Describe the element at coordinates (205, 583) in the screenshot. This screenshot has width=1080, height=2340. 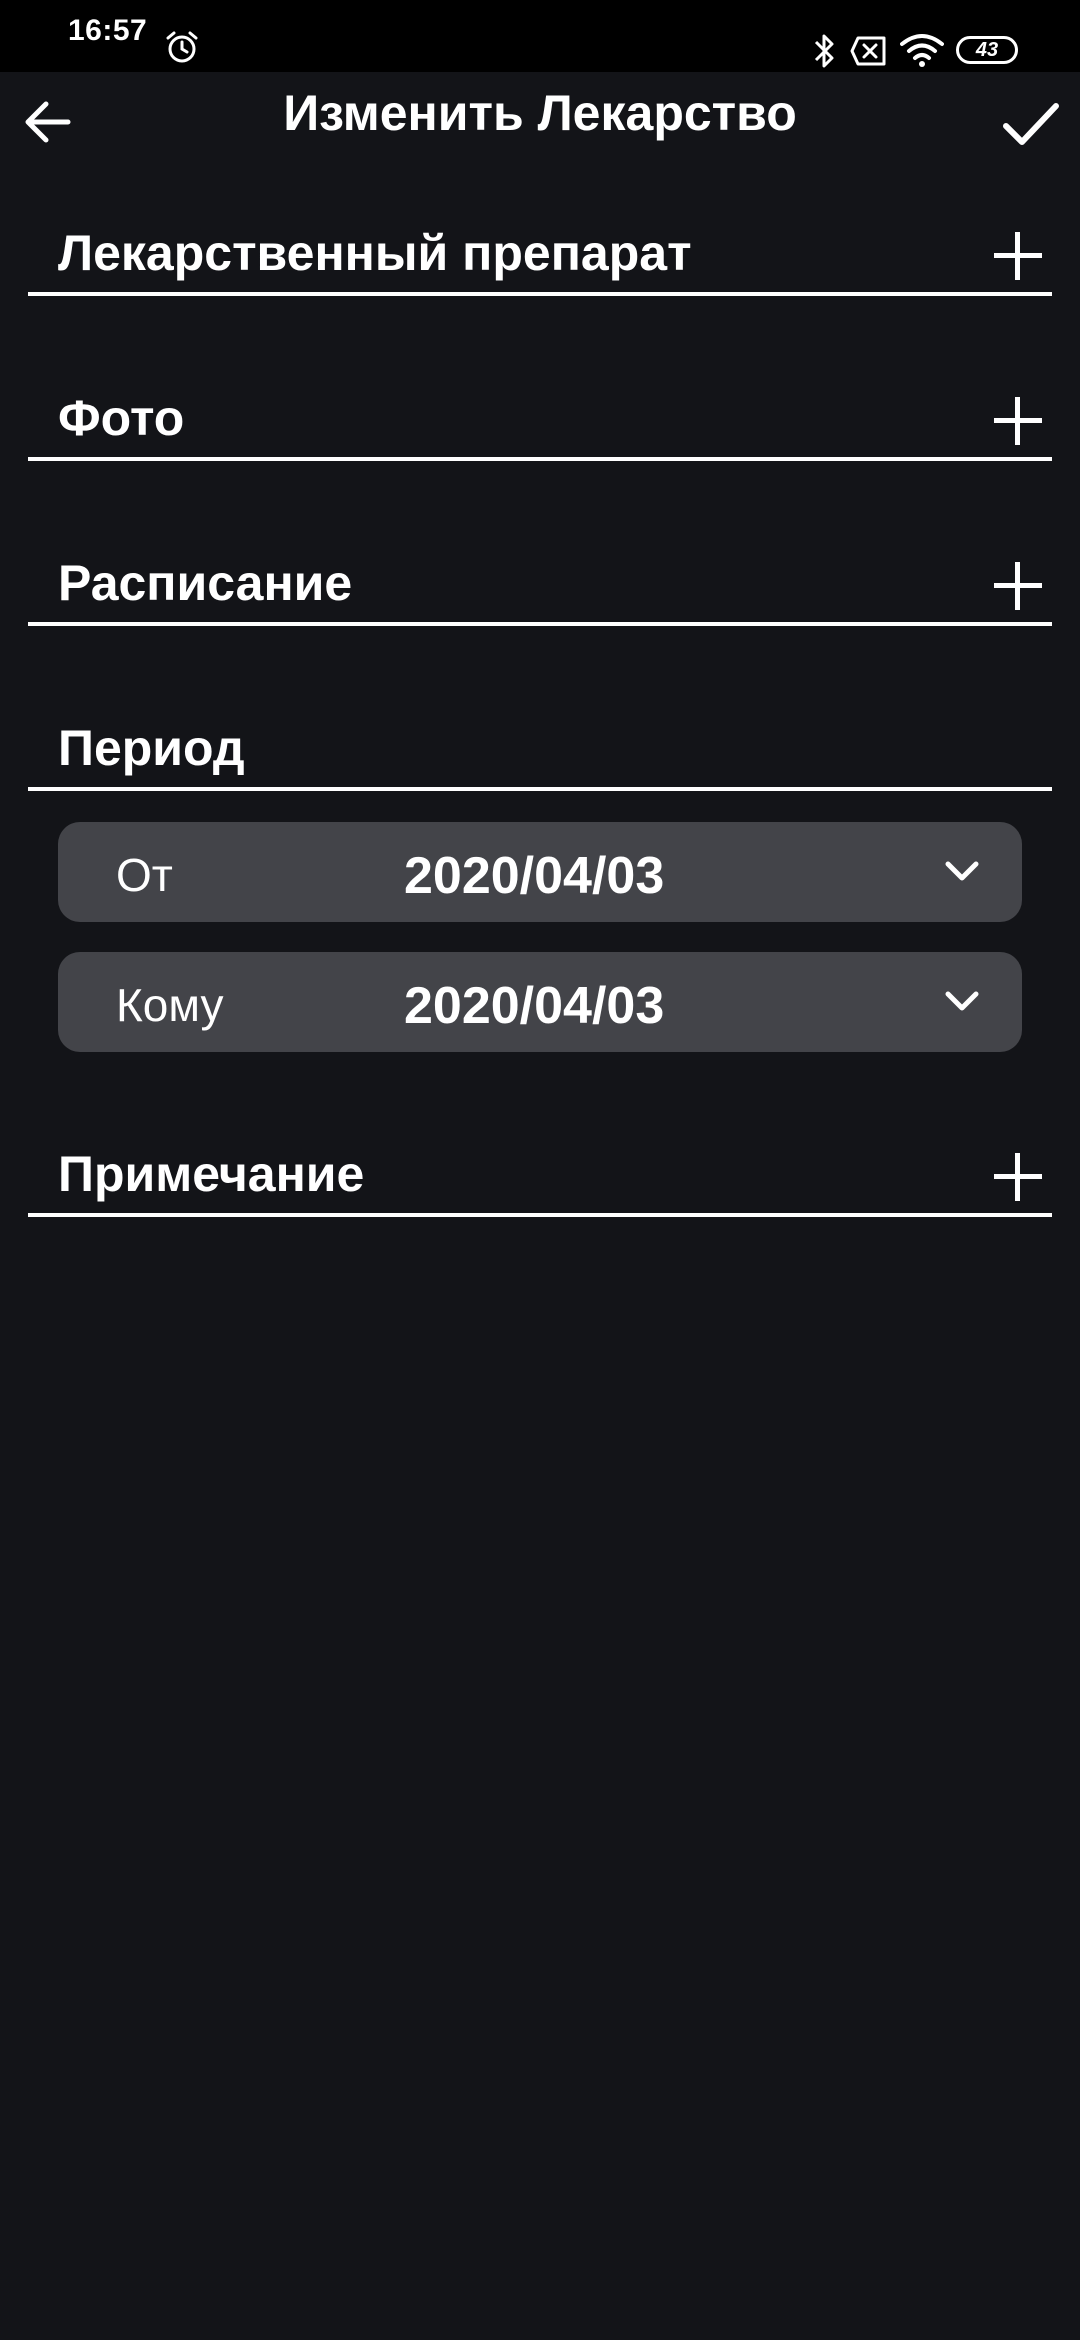
I see `section-title-schedule: Расписание` at that location.